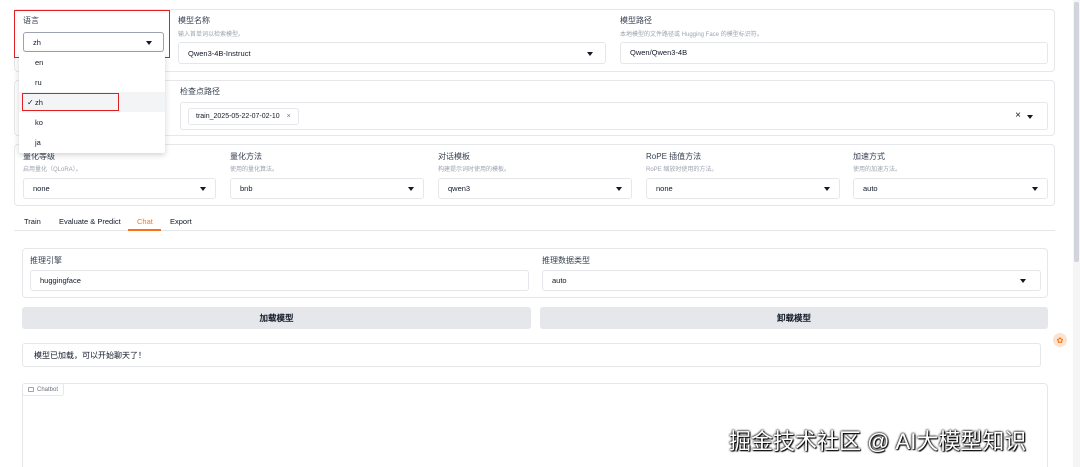 Image resolution: width=1080 pixels, height=467 pixels. What do you see at coordinates (392, 53) in the screenshot?
I see `model-name-select: Qwen3-4B-Instruct` at bounding box center [392, 53].